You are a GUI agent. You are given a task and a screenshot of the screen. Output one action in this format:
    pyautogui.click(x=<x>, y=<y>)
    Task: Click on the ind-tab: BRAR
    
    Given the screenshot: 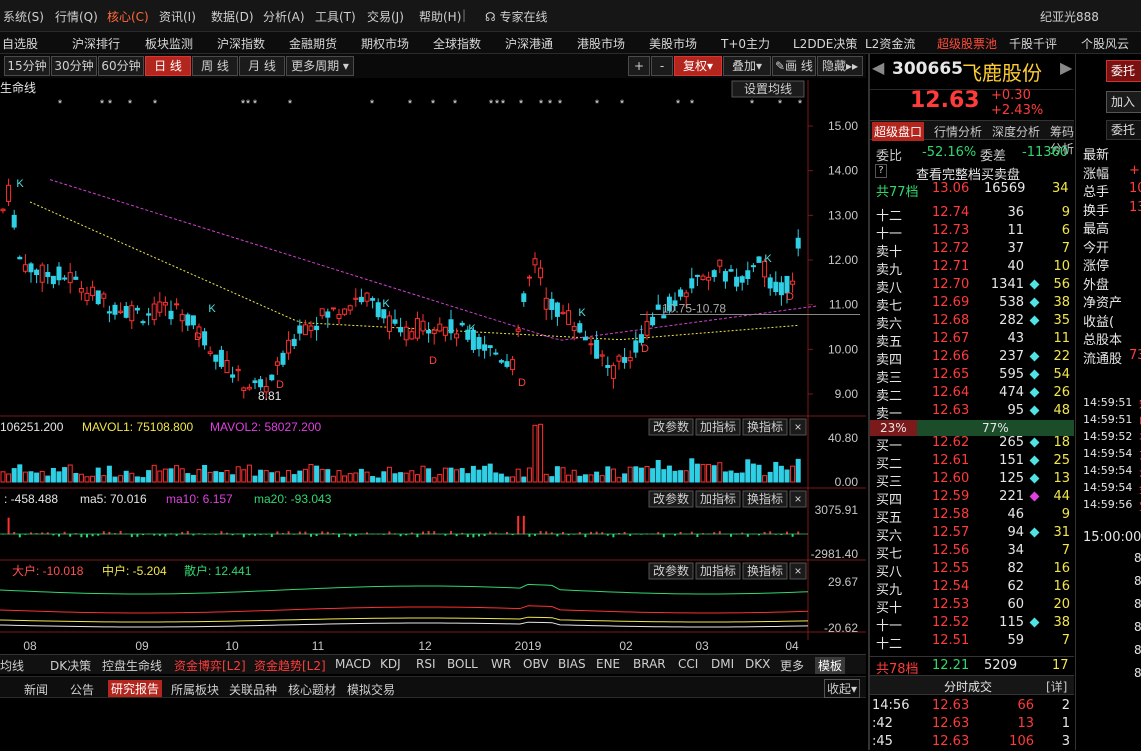 What is the action you would take?
    pyautogui.click(x=649, y=664)
    